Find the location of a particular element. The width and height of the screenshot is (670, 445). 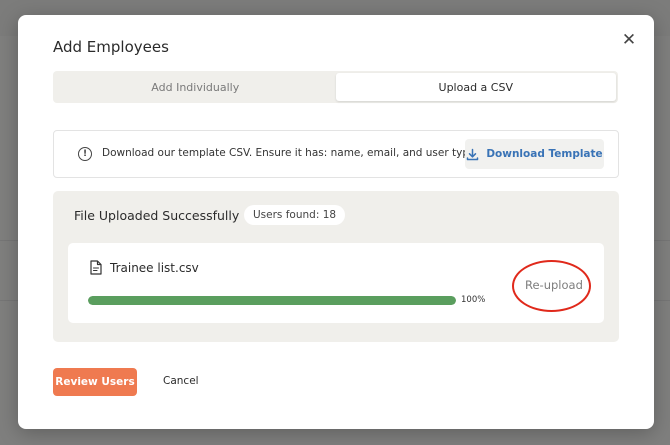

upload-progress-bar is located at coordinates (272, 300).